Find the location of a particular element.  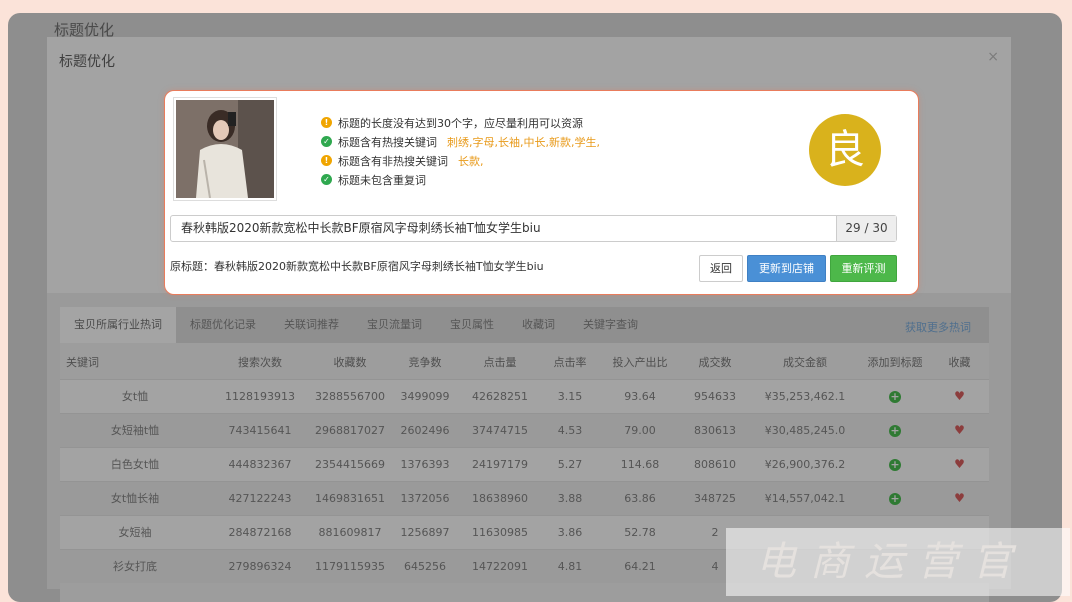

table-cell: 1372056 is located at coordinates (425, 497).